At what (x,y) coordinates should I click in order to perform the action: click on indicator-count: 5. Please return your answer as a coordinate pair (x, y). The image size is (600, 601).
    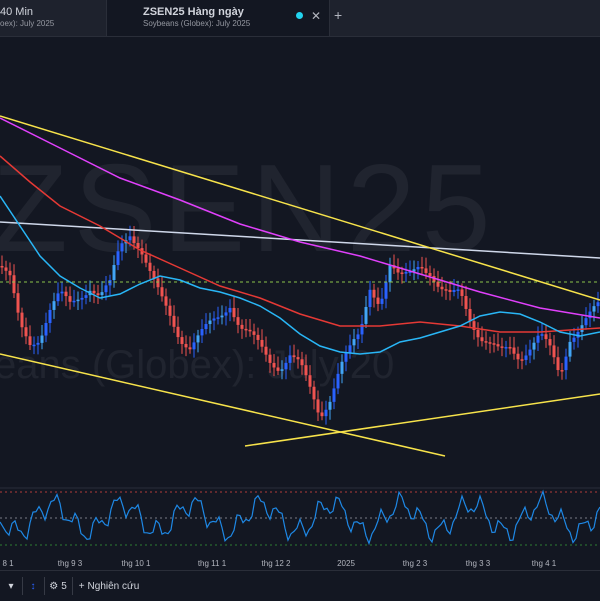
    Looking at the image, I should click on (64, 586).